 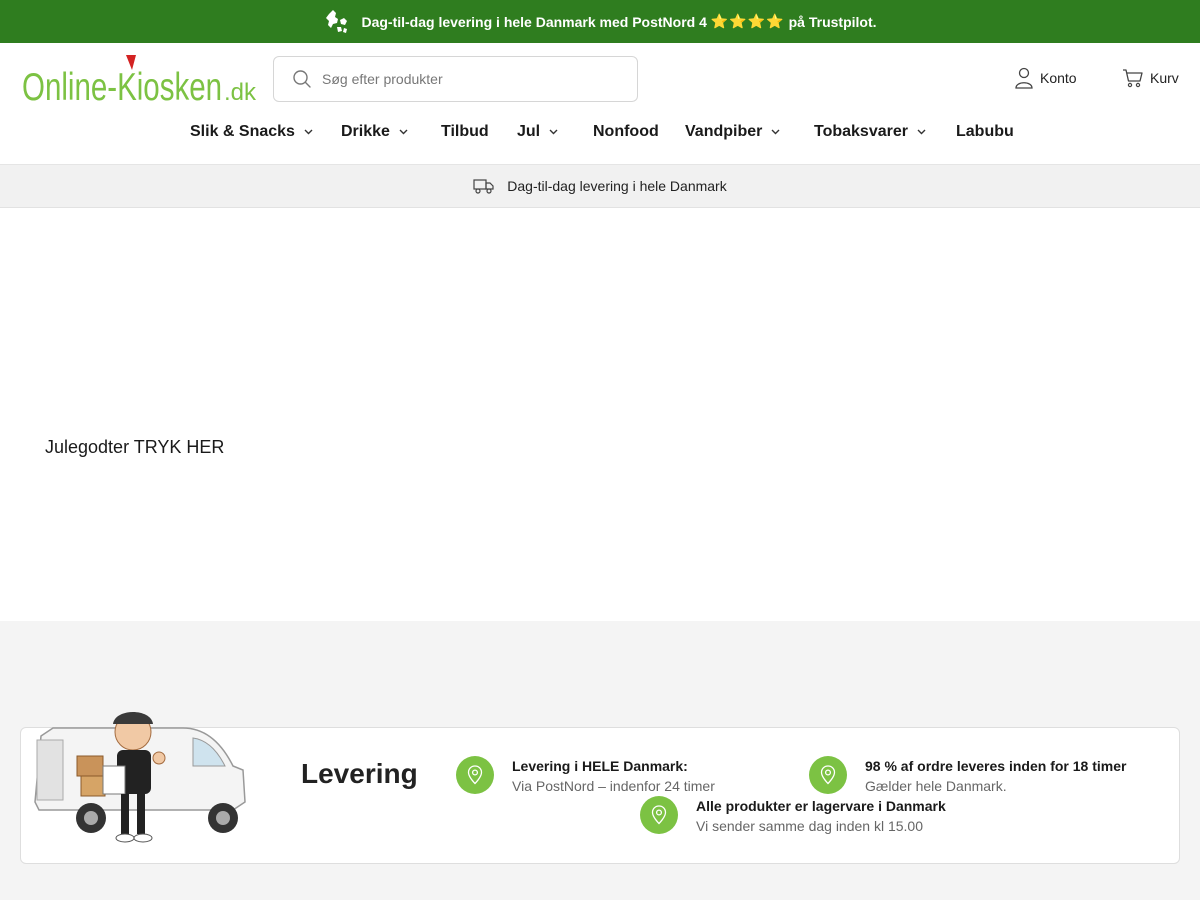 I want to click on delivery-info-bar: Dag-til-dag levering i hele Danmark, so click(x=600, y=186).